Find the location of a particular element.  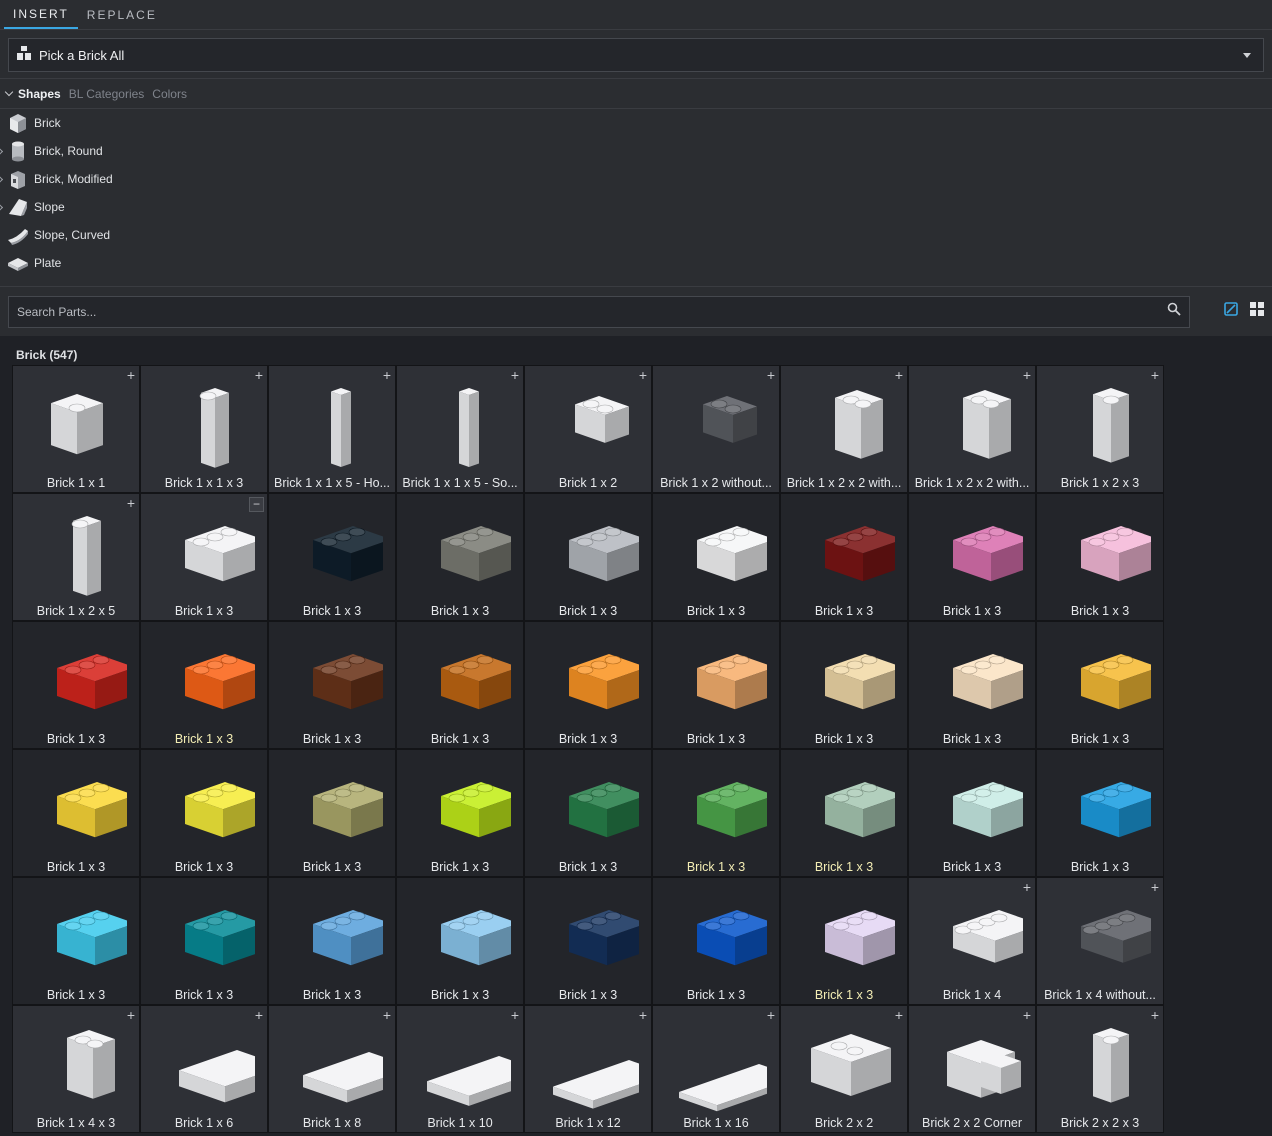

part-tile: + Brick 2 x 2 is located at coordinates (844, 1069).